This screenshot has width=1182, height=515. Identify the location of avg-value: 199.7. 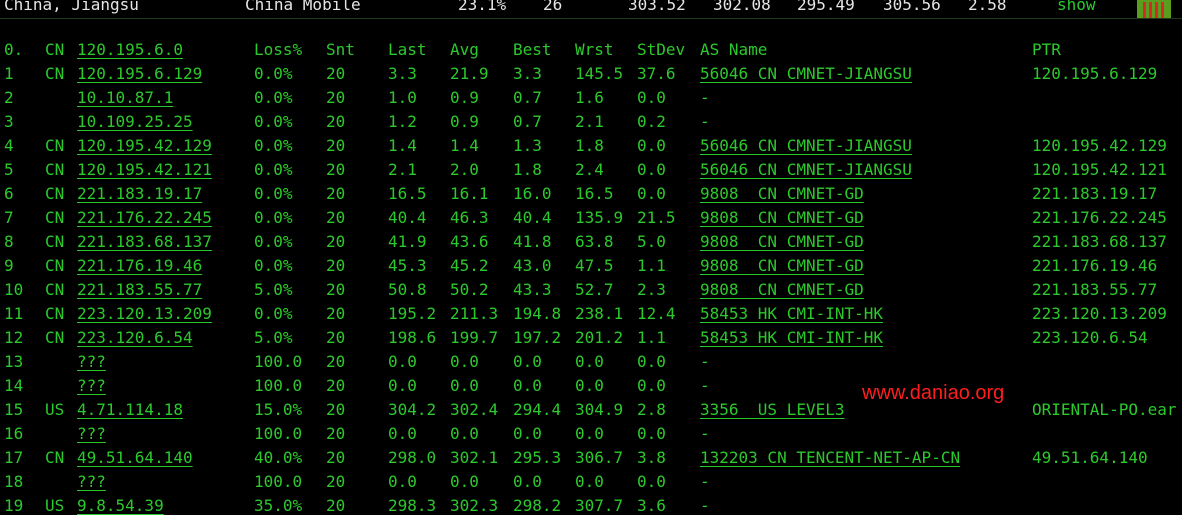
(474, 337).